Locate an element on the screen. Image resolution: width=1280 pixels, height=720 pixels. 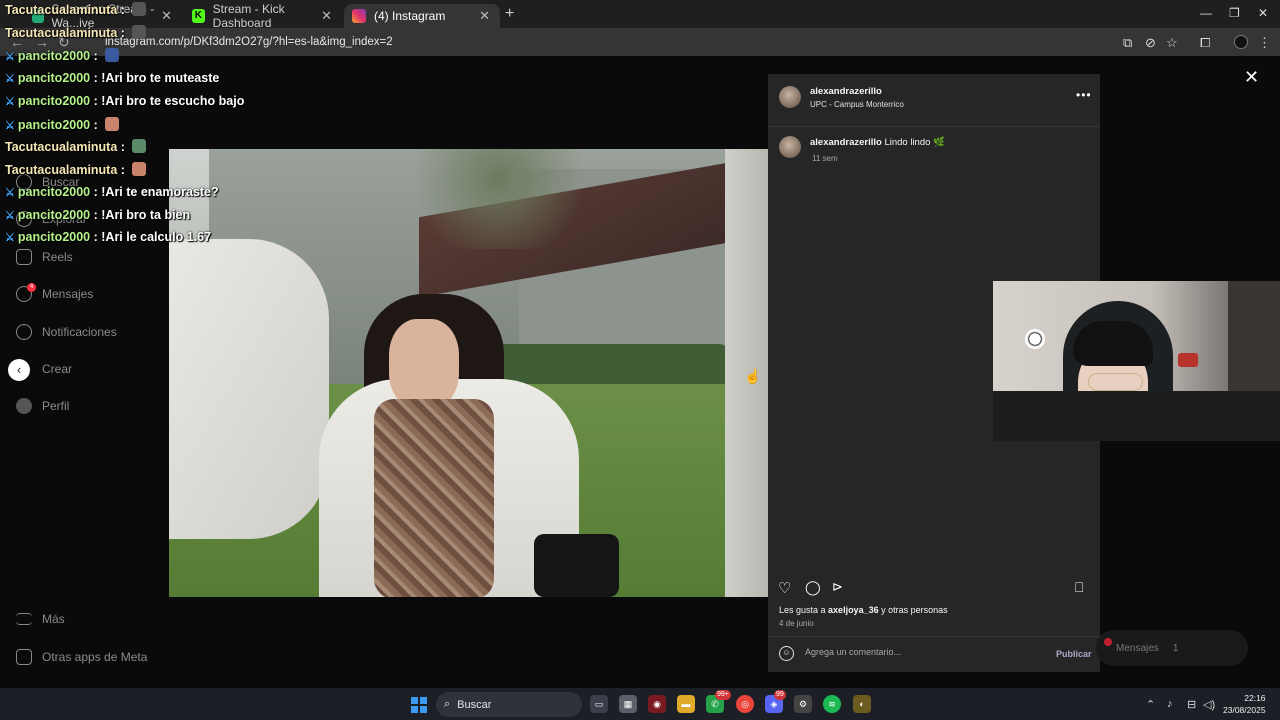
obs-icon: ◐ is located at coordinates (862, 704).